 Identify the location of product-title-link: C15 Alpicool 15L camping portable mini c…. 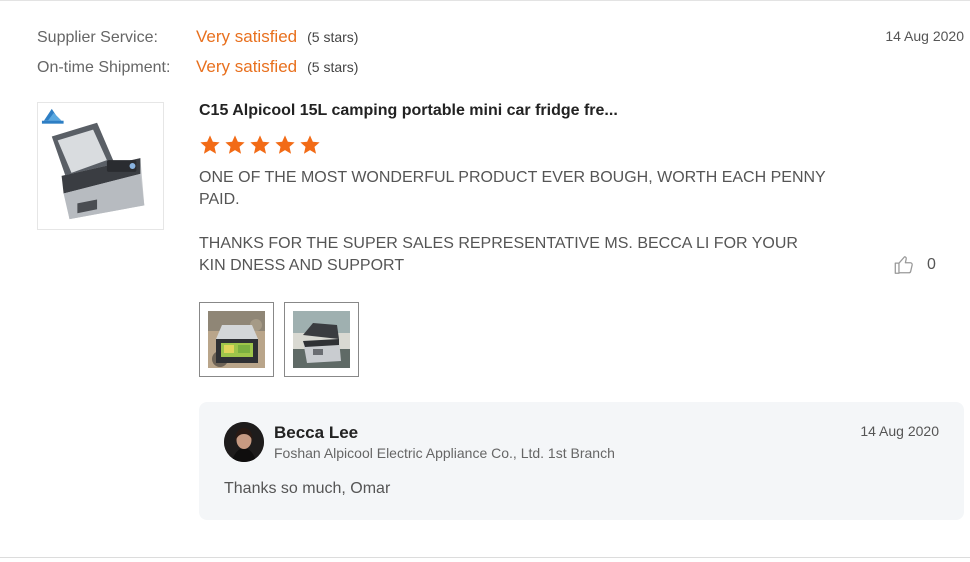
(408, 111).